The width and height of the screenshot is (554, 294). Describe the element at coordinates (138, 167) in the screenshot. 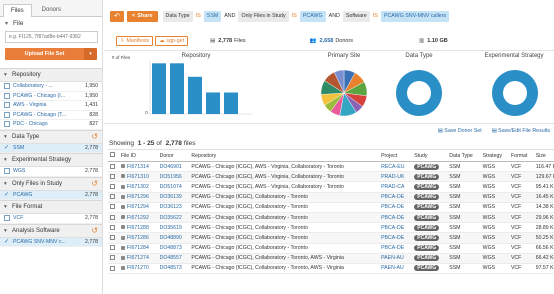

I see `file-id-link: FI671314` at that location.